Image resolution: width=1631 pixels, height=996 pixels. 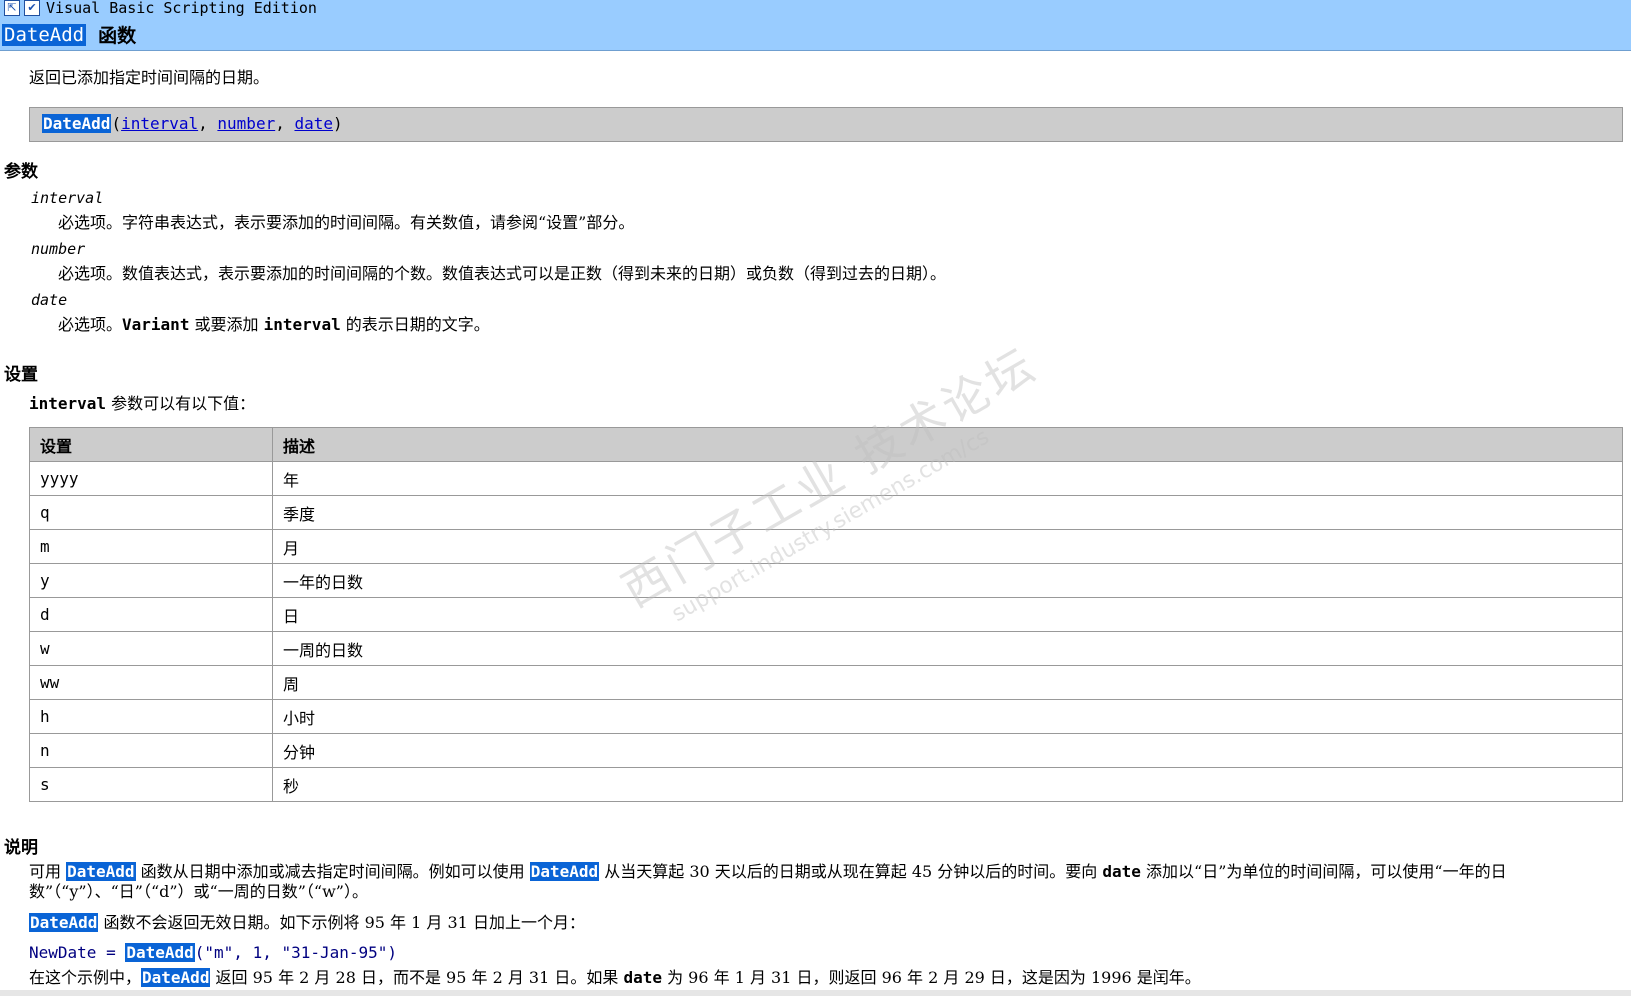 I want to click on toolbar: ⇱ ✔ Visual Basic Scripting Edition, so click(x=158, y=8).